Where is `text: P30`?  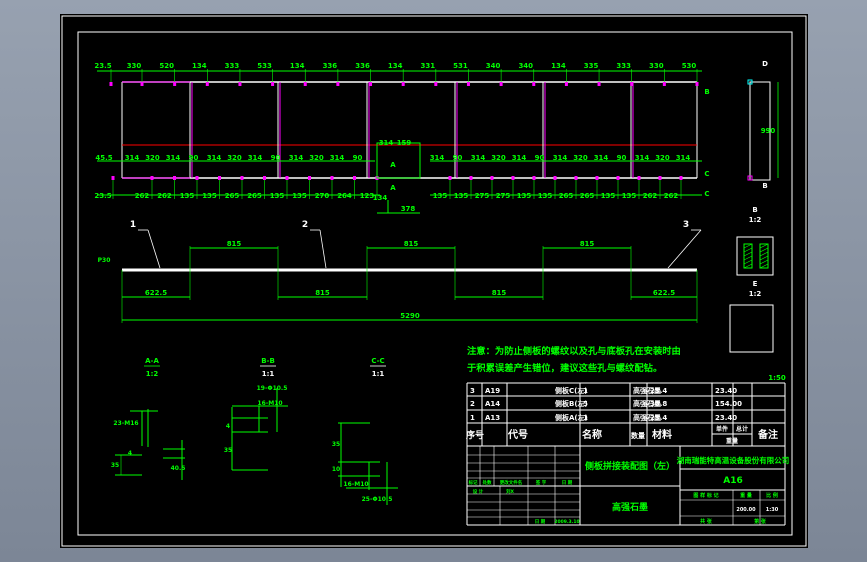 text: P30 is located at coordinates (104, 260).